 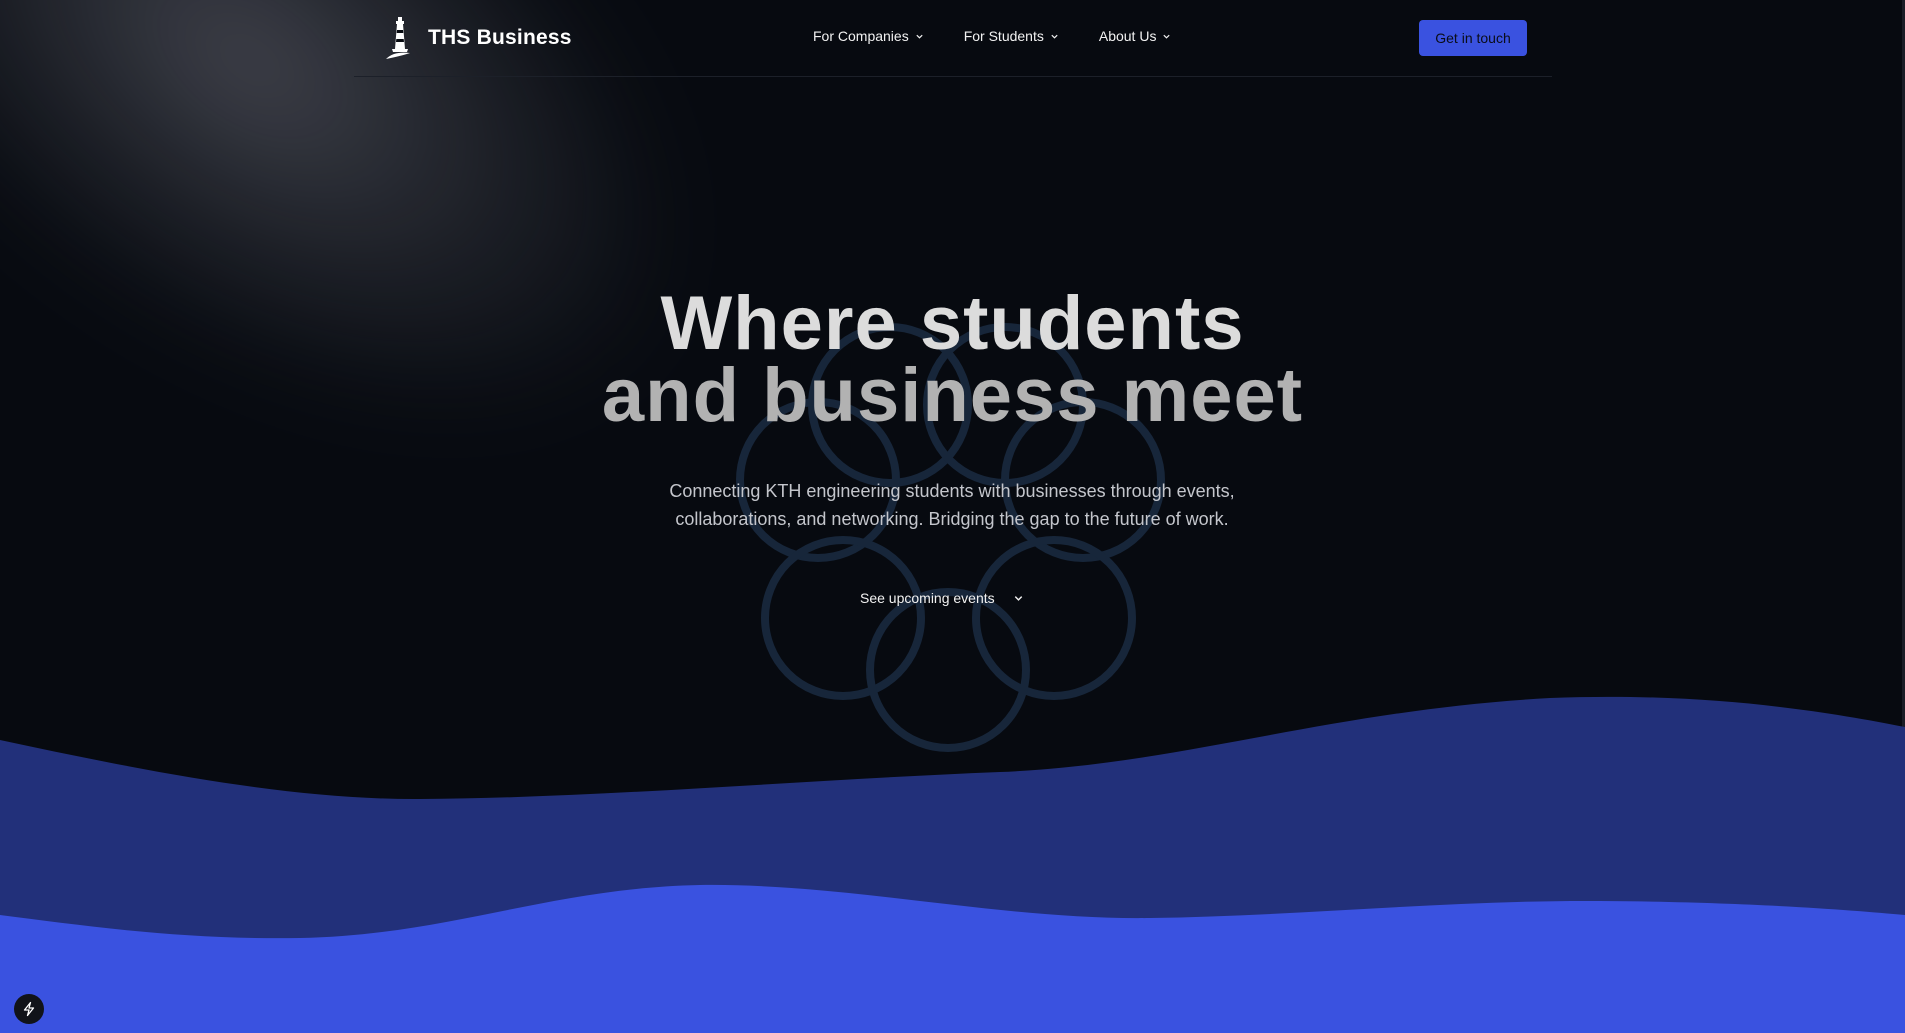 I want to click on nav-item-for-students: For Students, so click(x=1011, y=36).